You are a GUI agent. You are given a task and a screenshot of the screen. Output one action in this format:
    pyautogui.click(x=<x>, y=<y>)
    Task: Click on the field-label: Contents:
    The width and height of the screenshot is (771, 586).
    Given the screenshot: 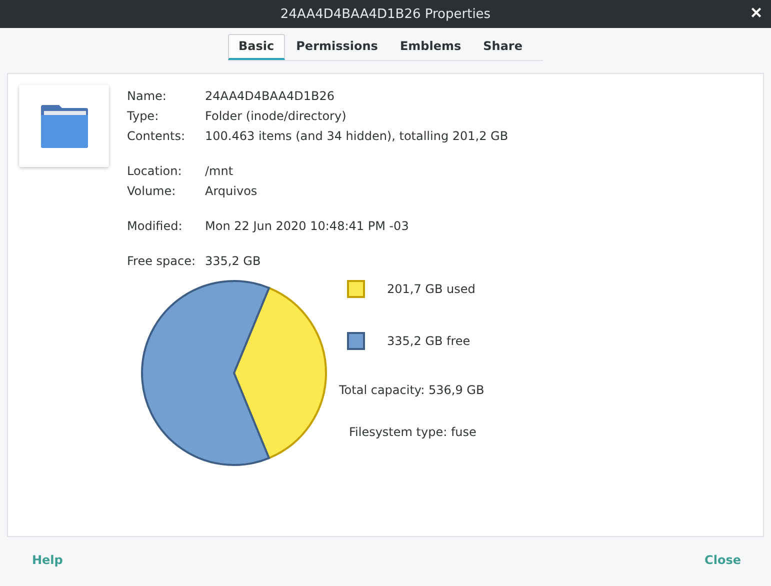 What is the action you would take?
    pyautogui.click(x=156, y=136)
    